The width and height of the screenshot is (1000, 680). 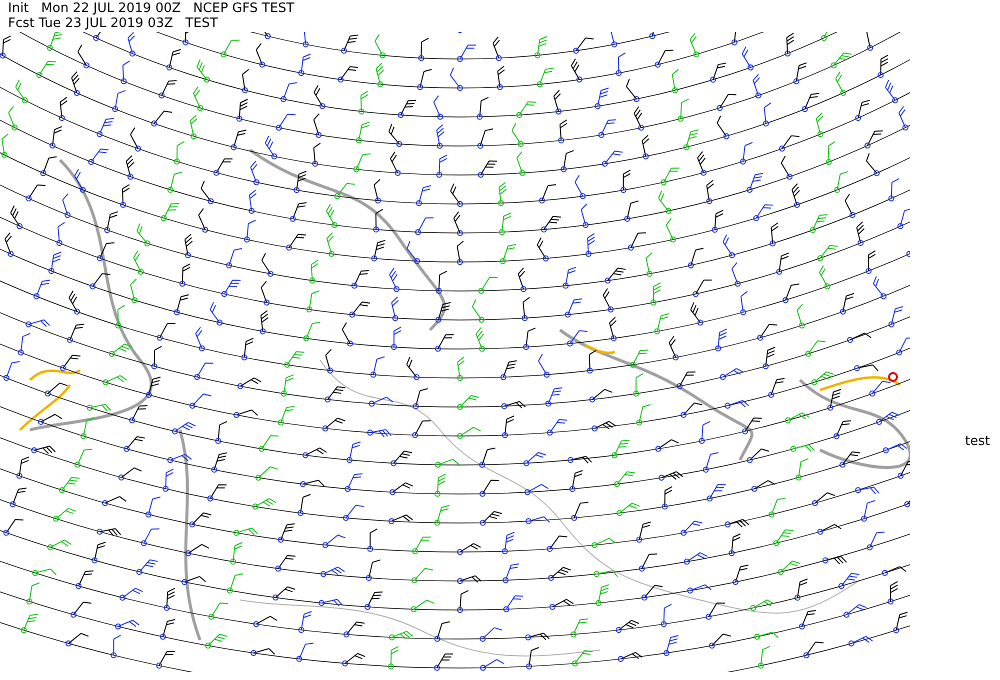 I want to click on map-side-label: test, so click(x=977, y=441).